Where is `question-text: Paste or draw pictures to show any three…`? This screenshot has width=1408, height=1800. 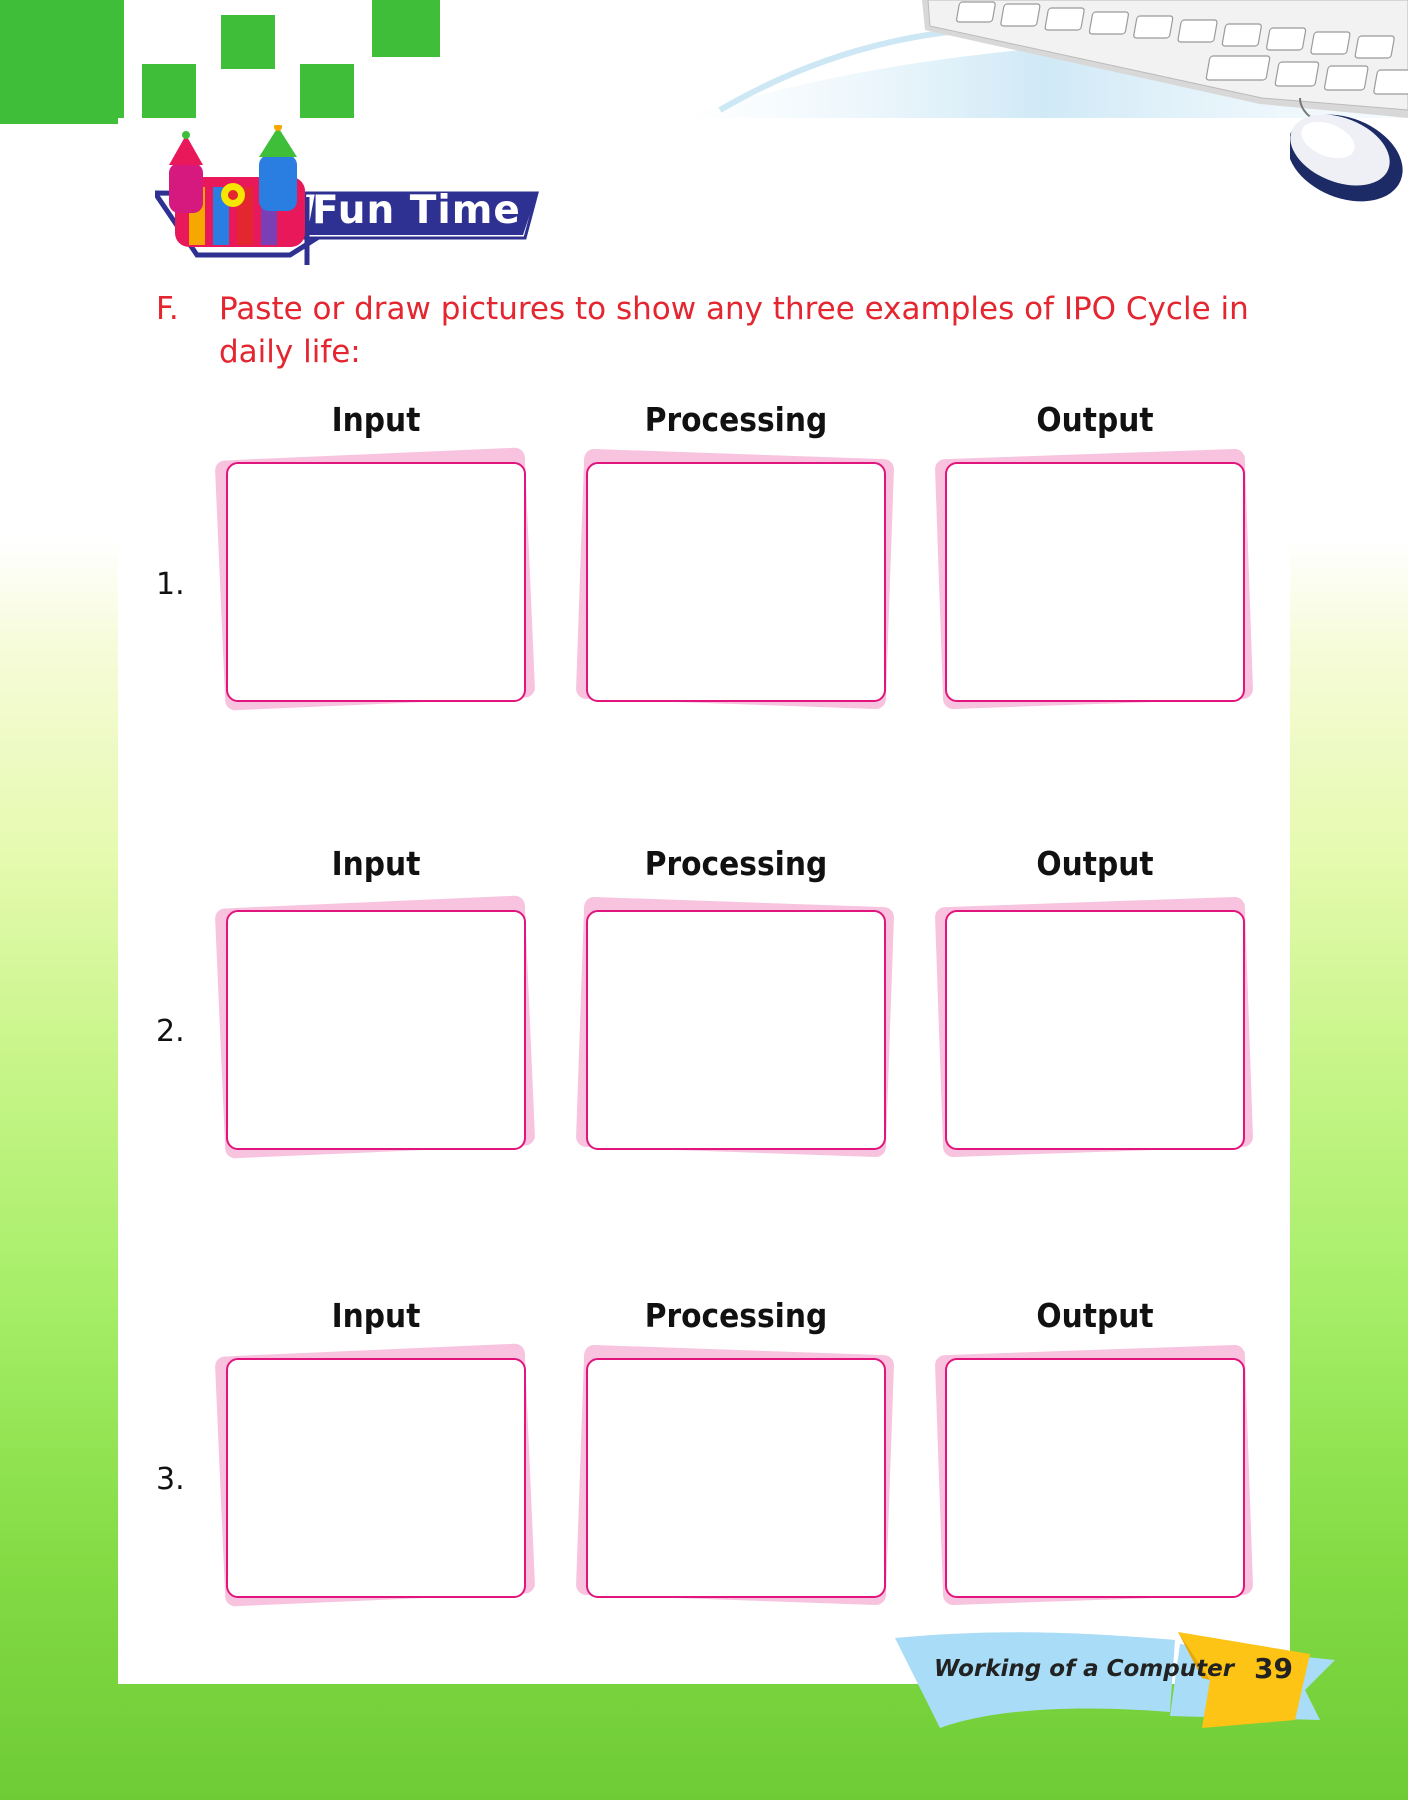
question-text: Paste or draw pictures to show any three… is located at coordinates (734, 330).